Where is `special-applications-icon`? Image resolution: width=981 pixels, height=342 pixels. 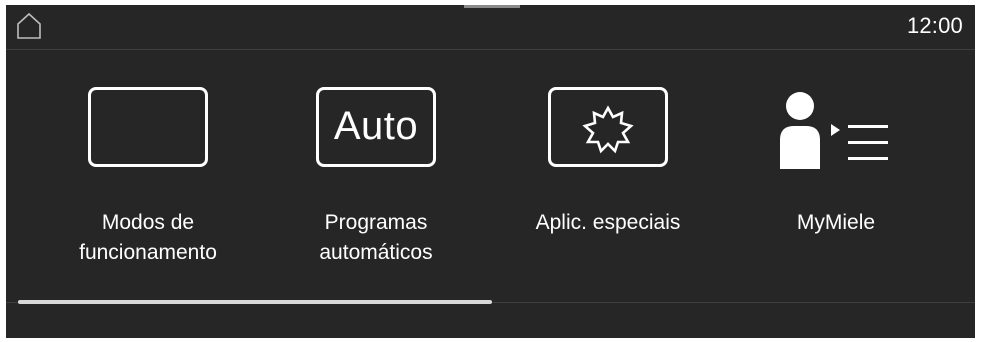 special-applications-icon is located at coordinates (608, 127).